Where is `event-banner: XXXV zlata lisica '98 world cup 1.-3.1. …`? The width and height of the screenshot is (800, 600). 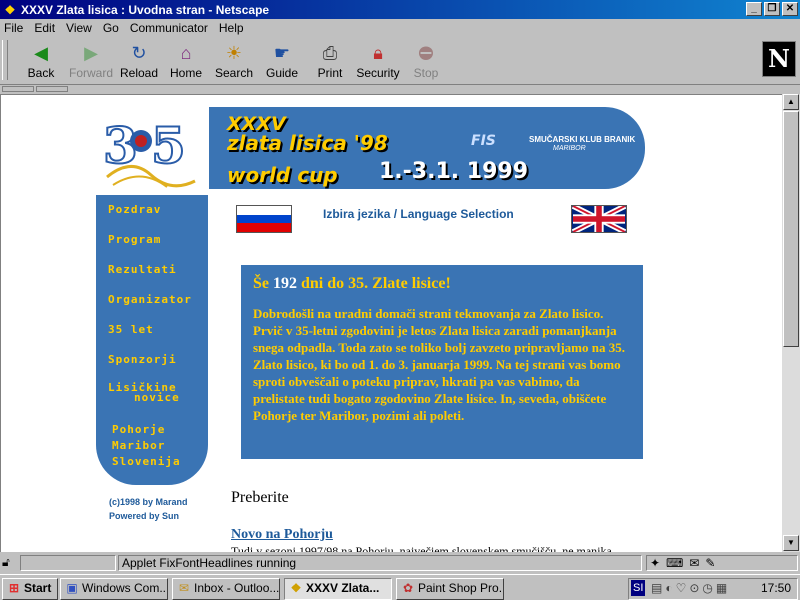 event-banner: XXXV zlata lisica '98 world cup 1.-3.1. … is located at coordinates (427, 148).